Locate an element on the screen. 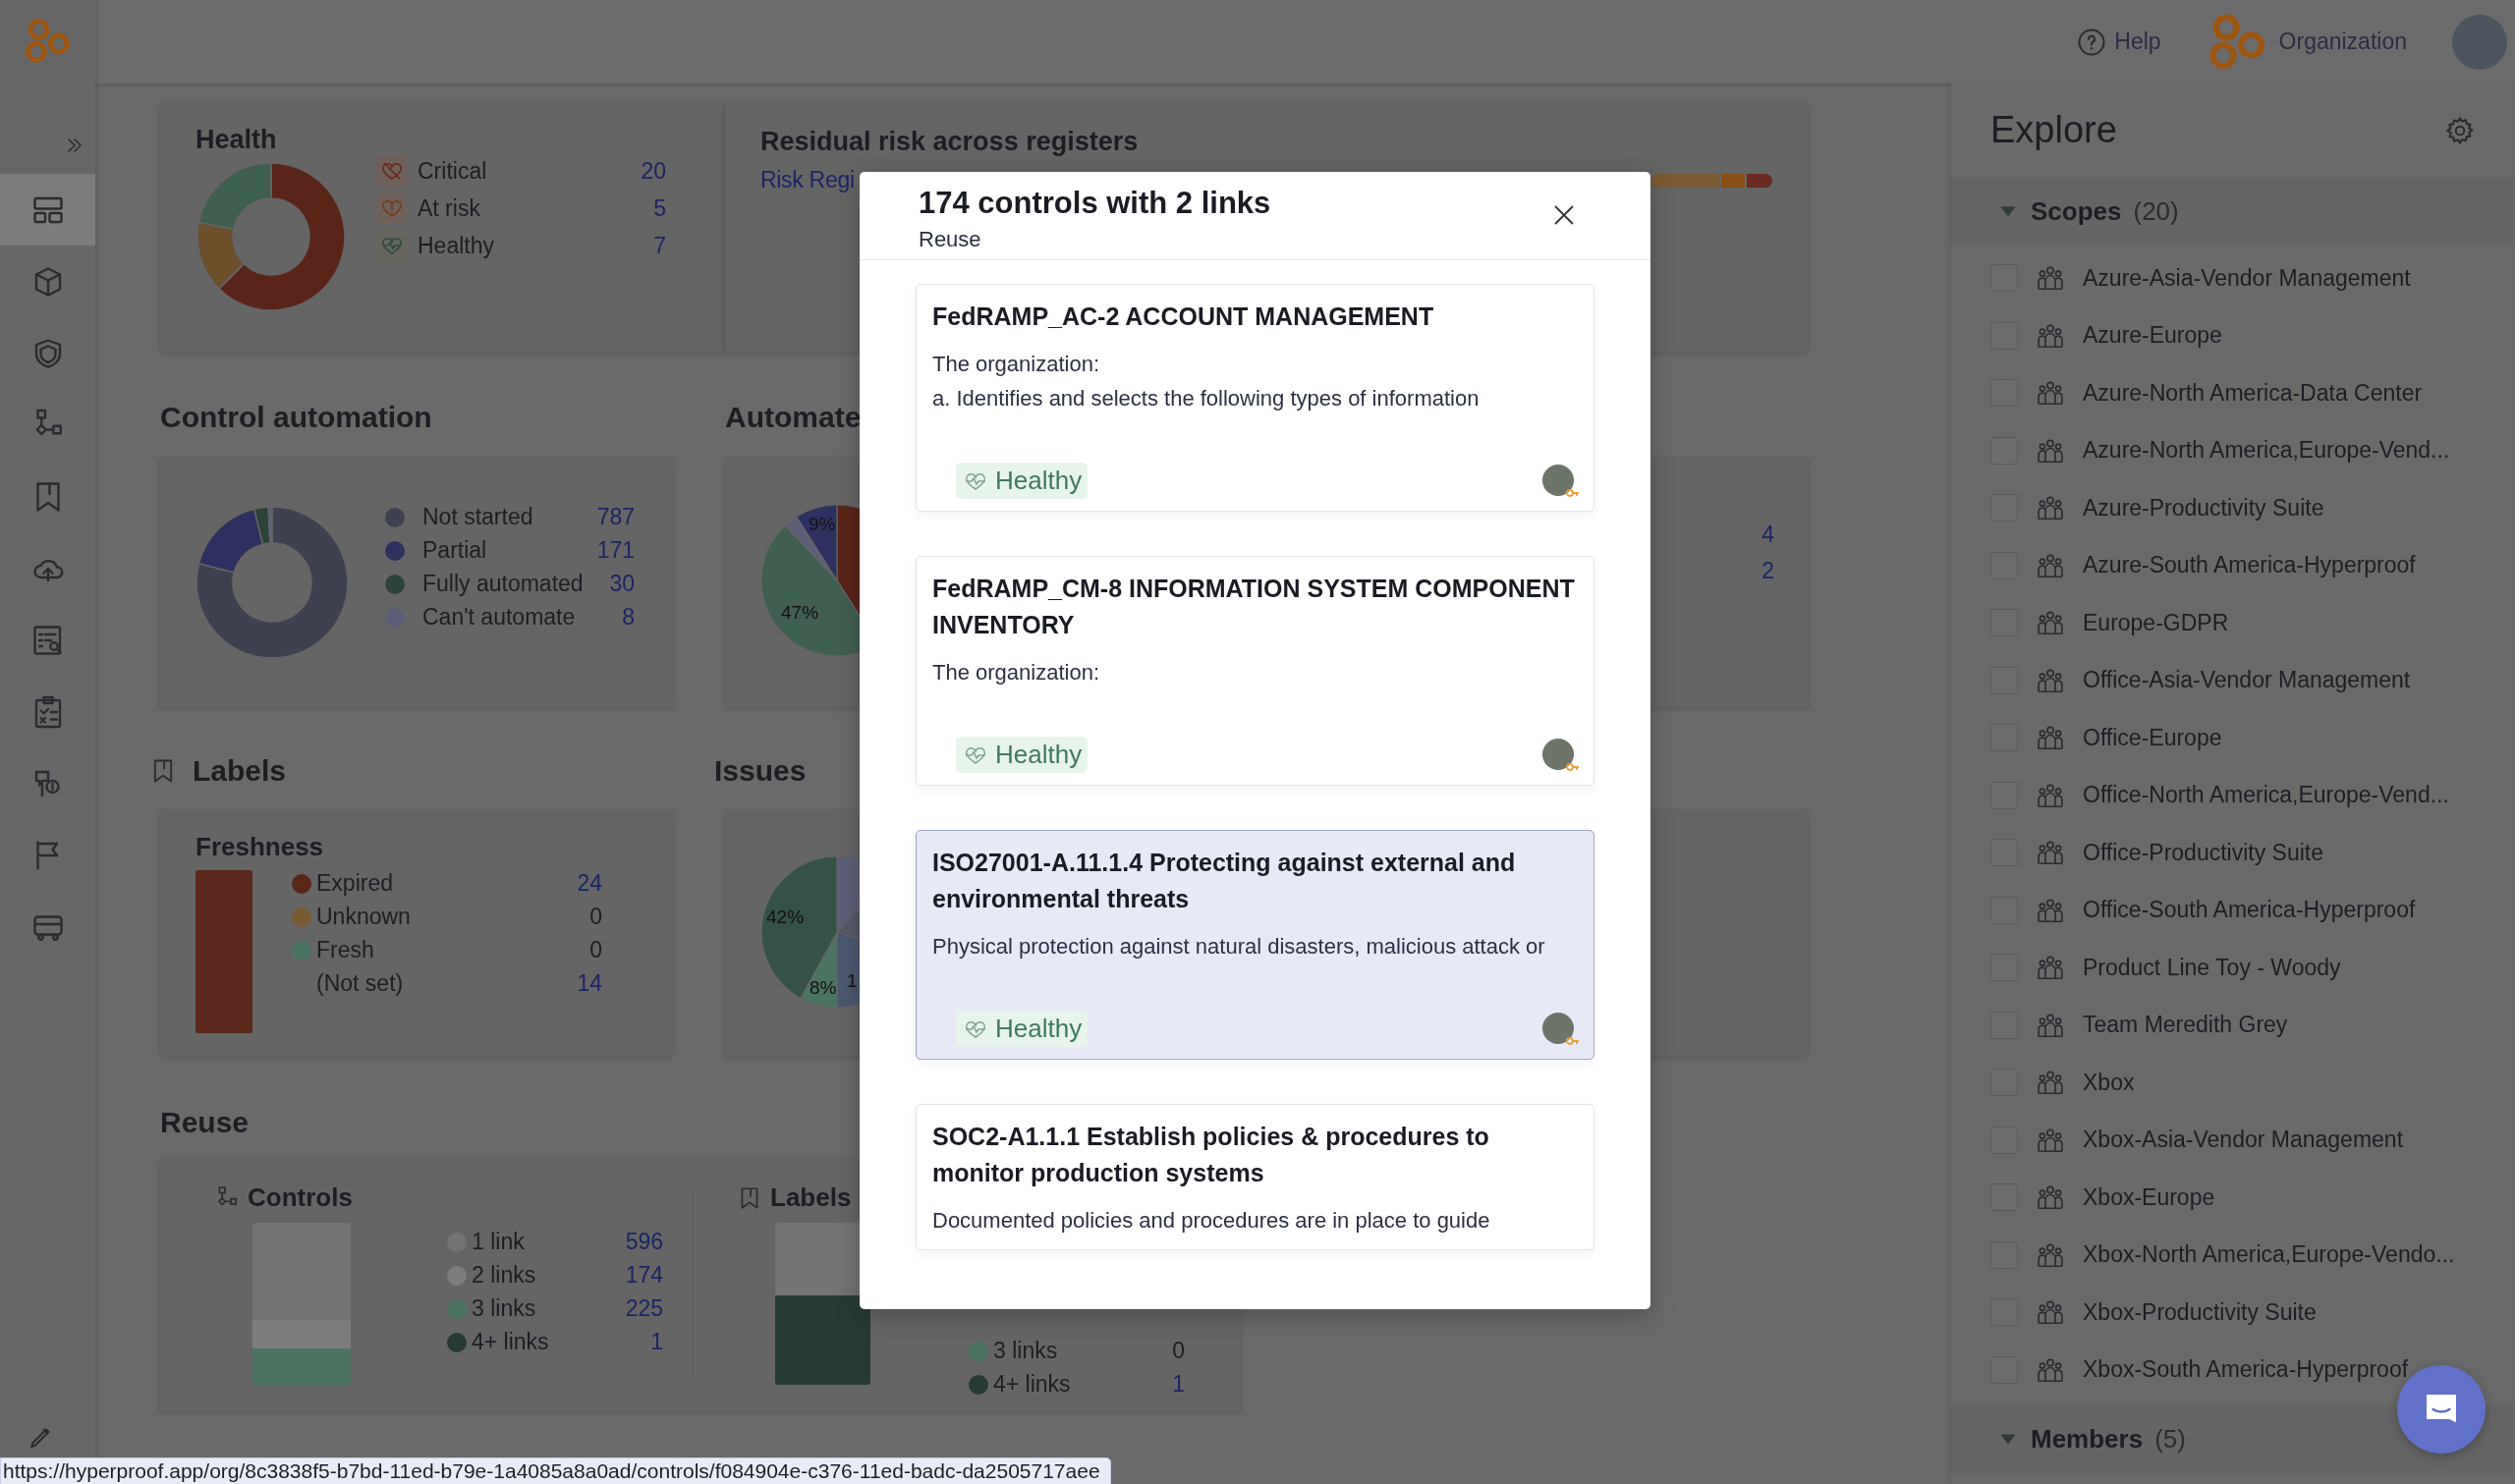 The height and width of the screenshot is (1484, 2515). scope-name: Azure-Productivity Suite is located at coordinates (2203, 508).